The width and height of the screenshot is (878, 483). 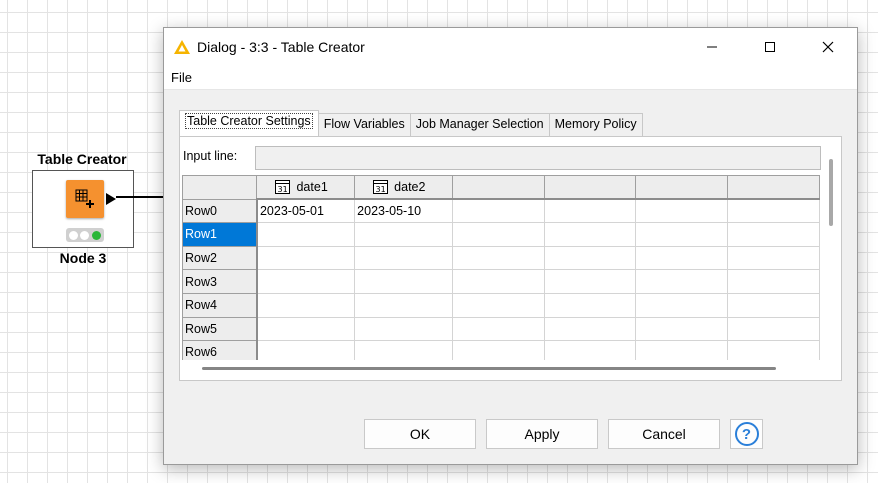 I want to click on close-button, so click(x=828, y=47).